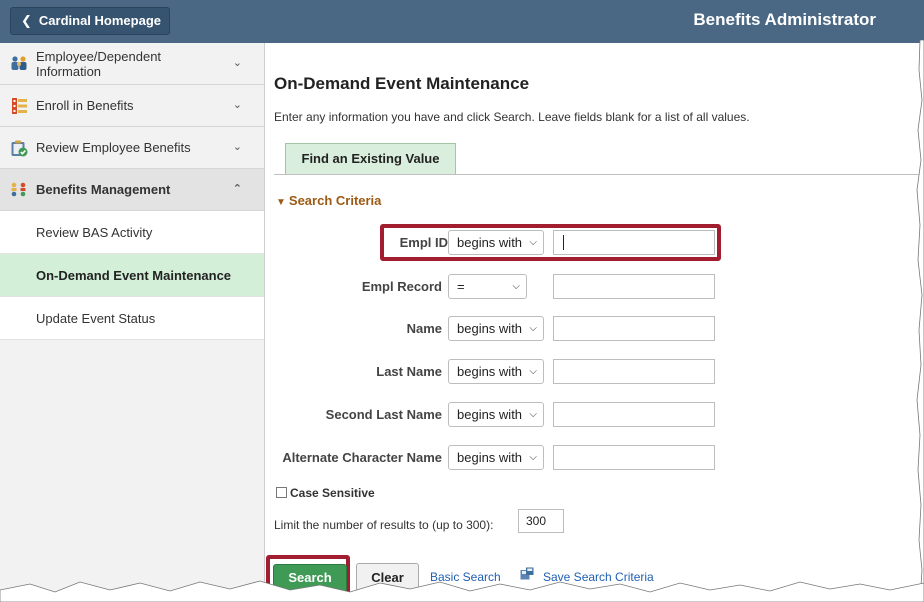 The image size is (924, 602). I want to click on operator-select-empl-record: = ⌵, so click(487, 286).